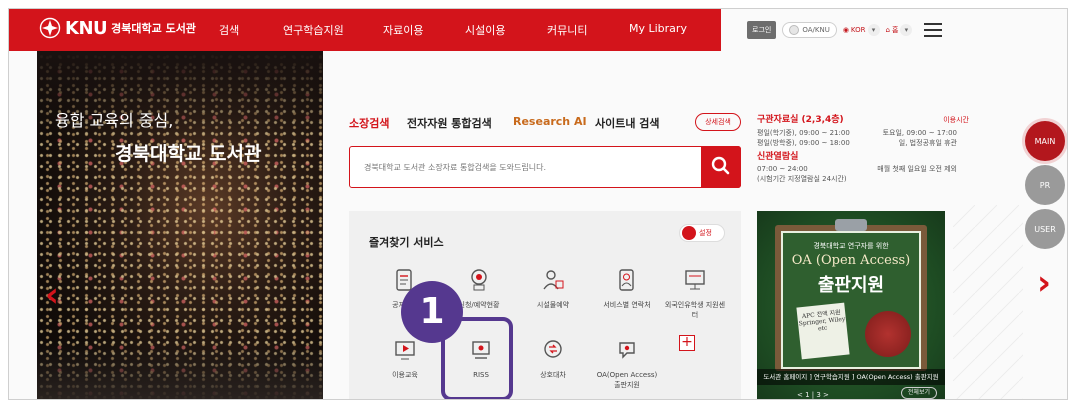  I want to click on login-button: 로그인, so click(762, 30).